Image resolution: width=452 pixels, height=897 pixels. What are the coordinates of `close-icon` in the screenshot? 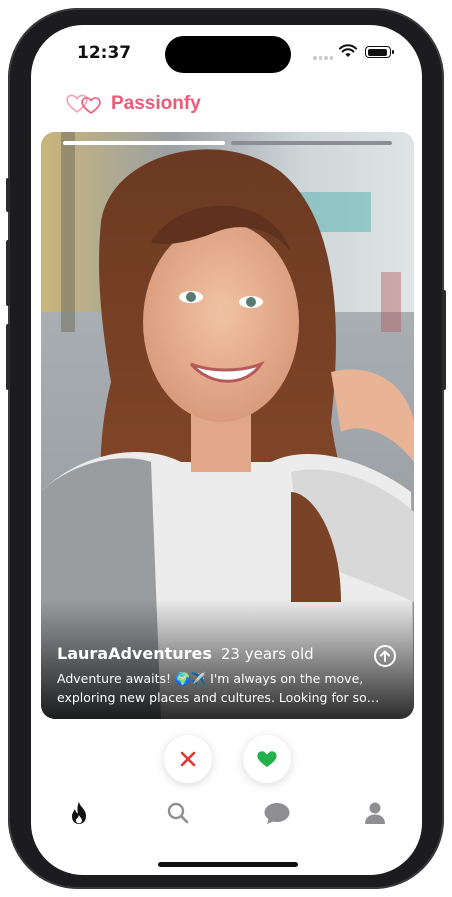 It's located at (188, 759).